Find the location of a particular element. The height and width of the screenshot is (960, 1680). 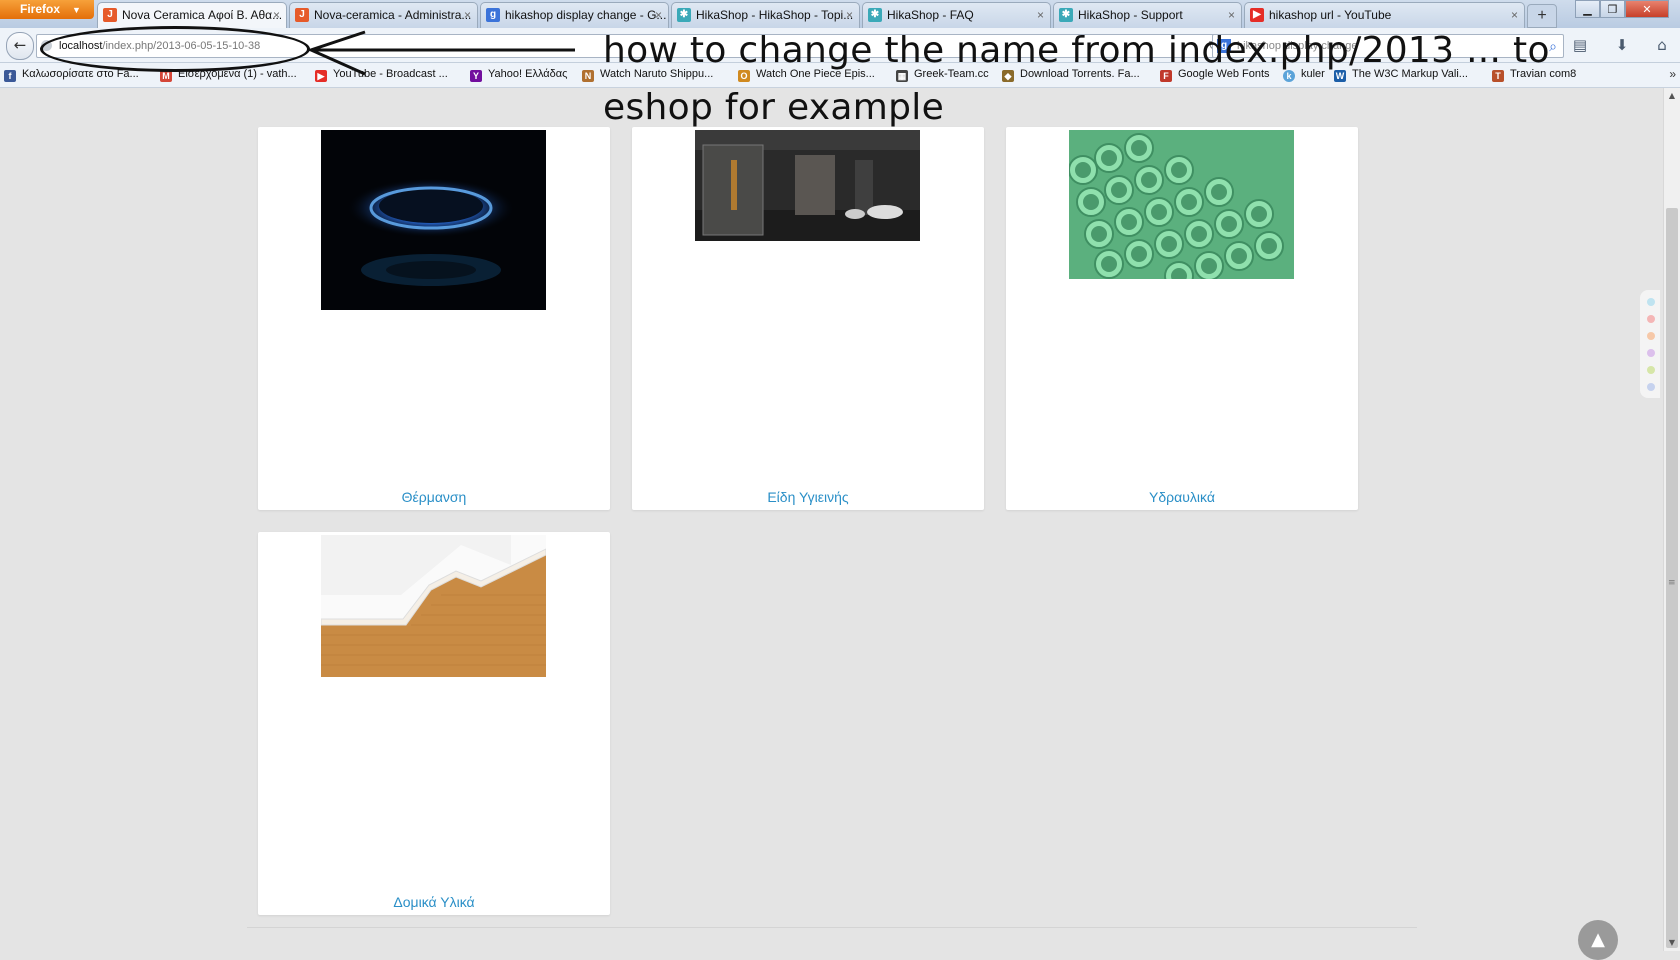

youtube-icon: ▶ is located at coordinates (1257, 15).